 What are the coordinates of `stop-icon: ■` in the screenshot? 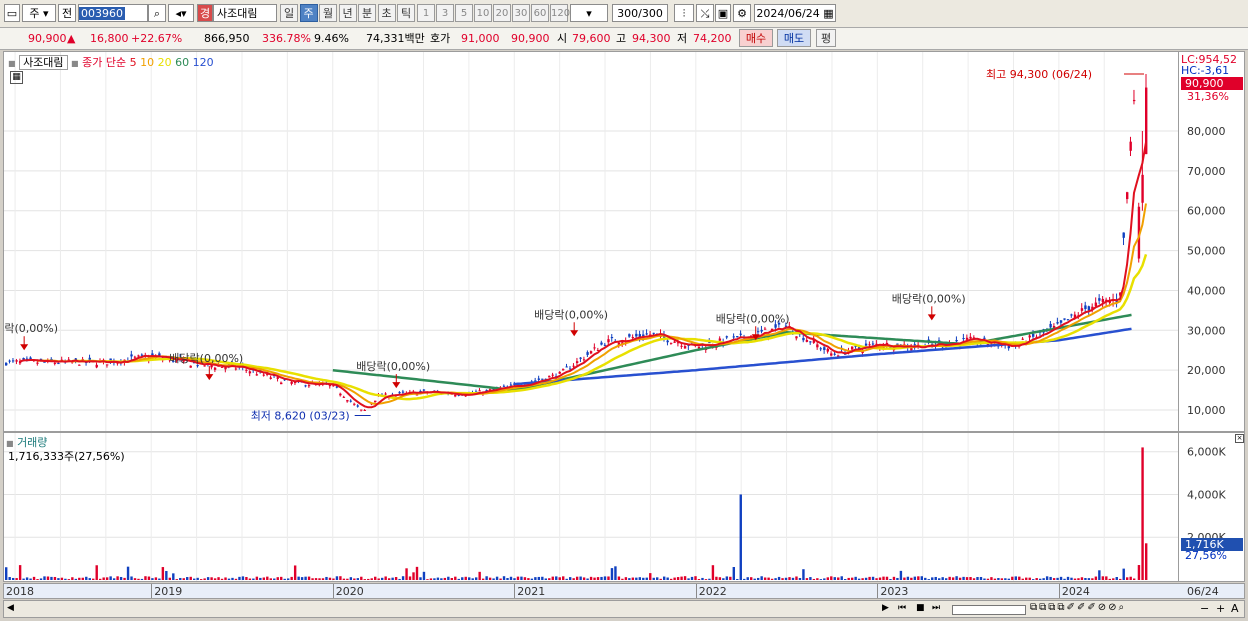 It's located at (920, 608).